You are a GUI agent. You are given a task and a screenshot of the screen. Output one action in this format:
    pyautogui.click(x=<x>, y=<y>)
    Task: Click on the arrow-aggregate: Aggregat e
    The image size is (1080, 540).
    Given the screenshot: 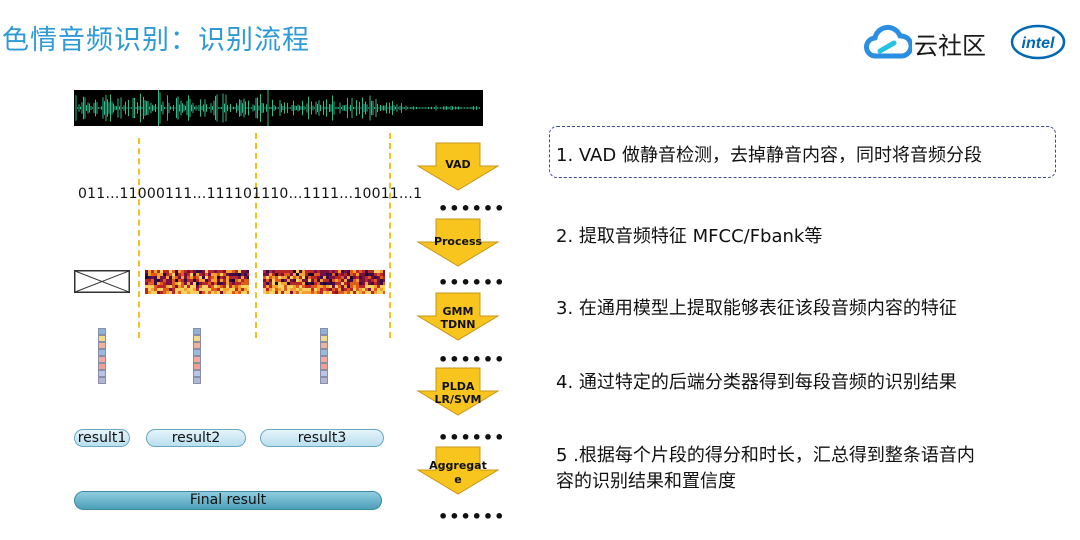 What is the action you would take?
    pyautogui.click(x=458, y=471)
    